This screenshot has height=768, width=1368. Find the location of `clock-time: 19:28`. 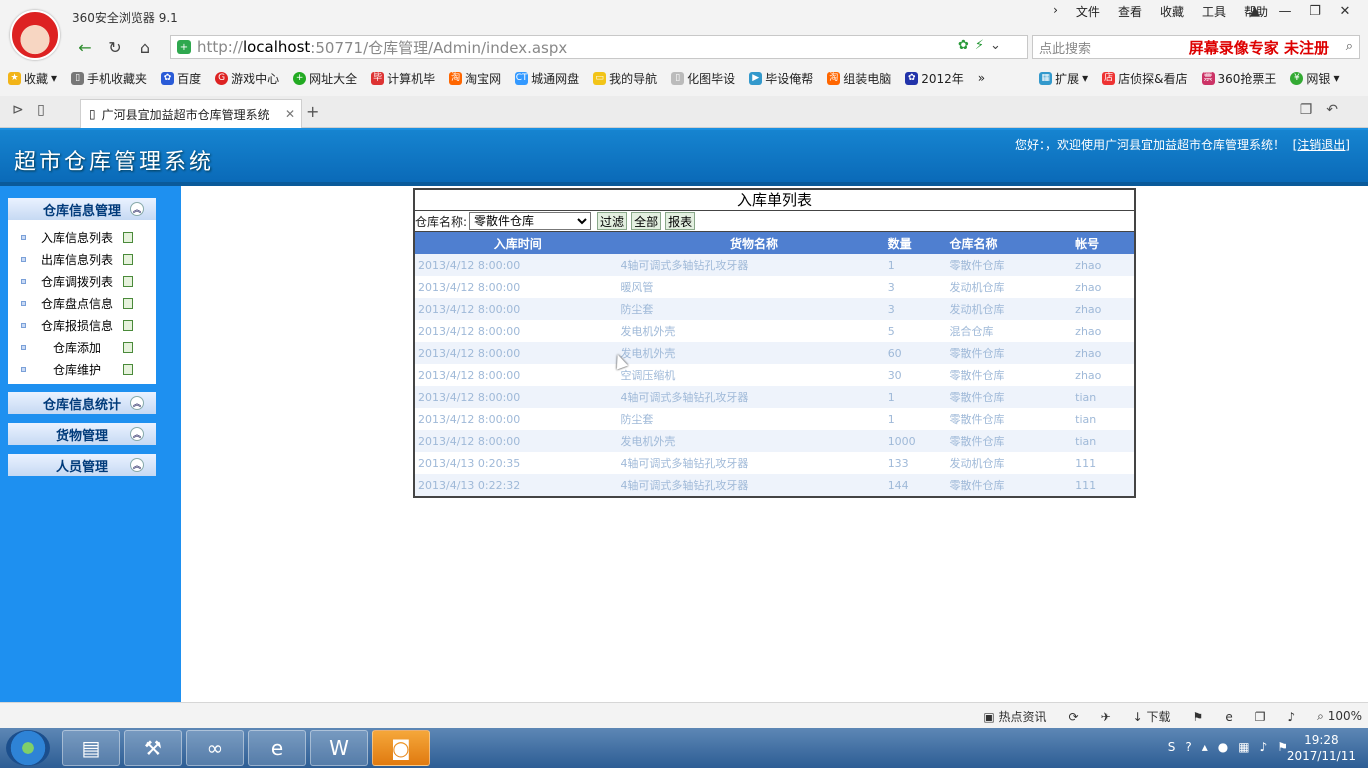

clock-time: 19:28 is located at coordinates (1321, 740).